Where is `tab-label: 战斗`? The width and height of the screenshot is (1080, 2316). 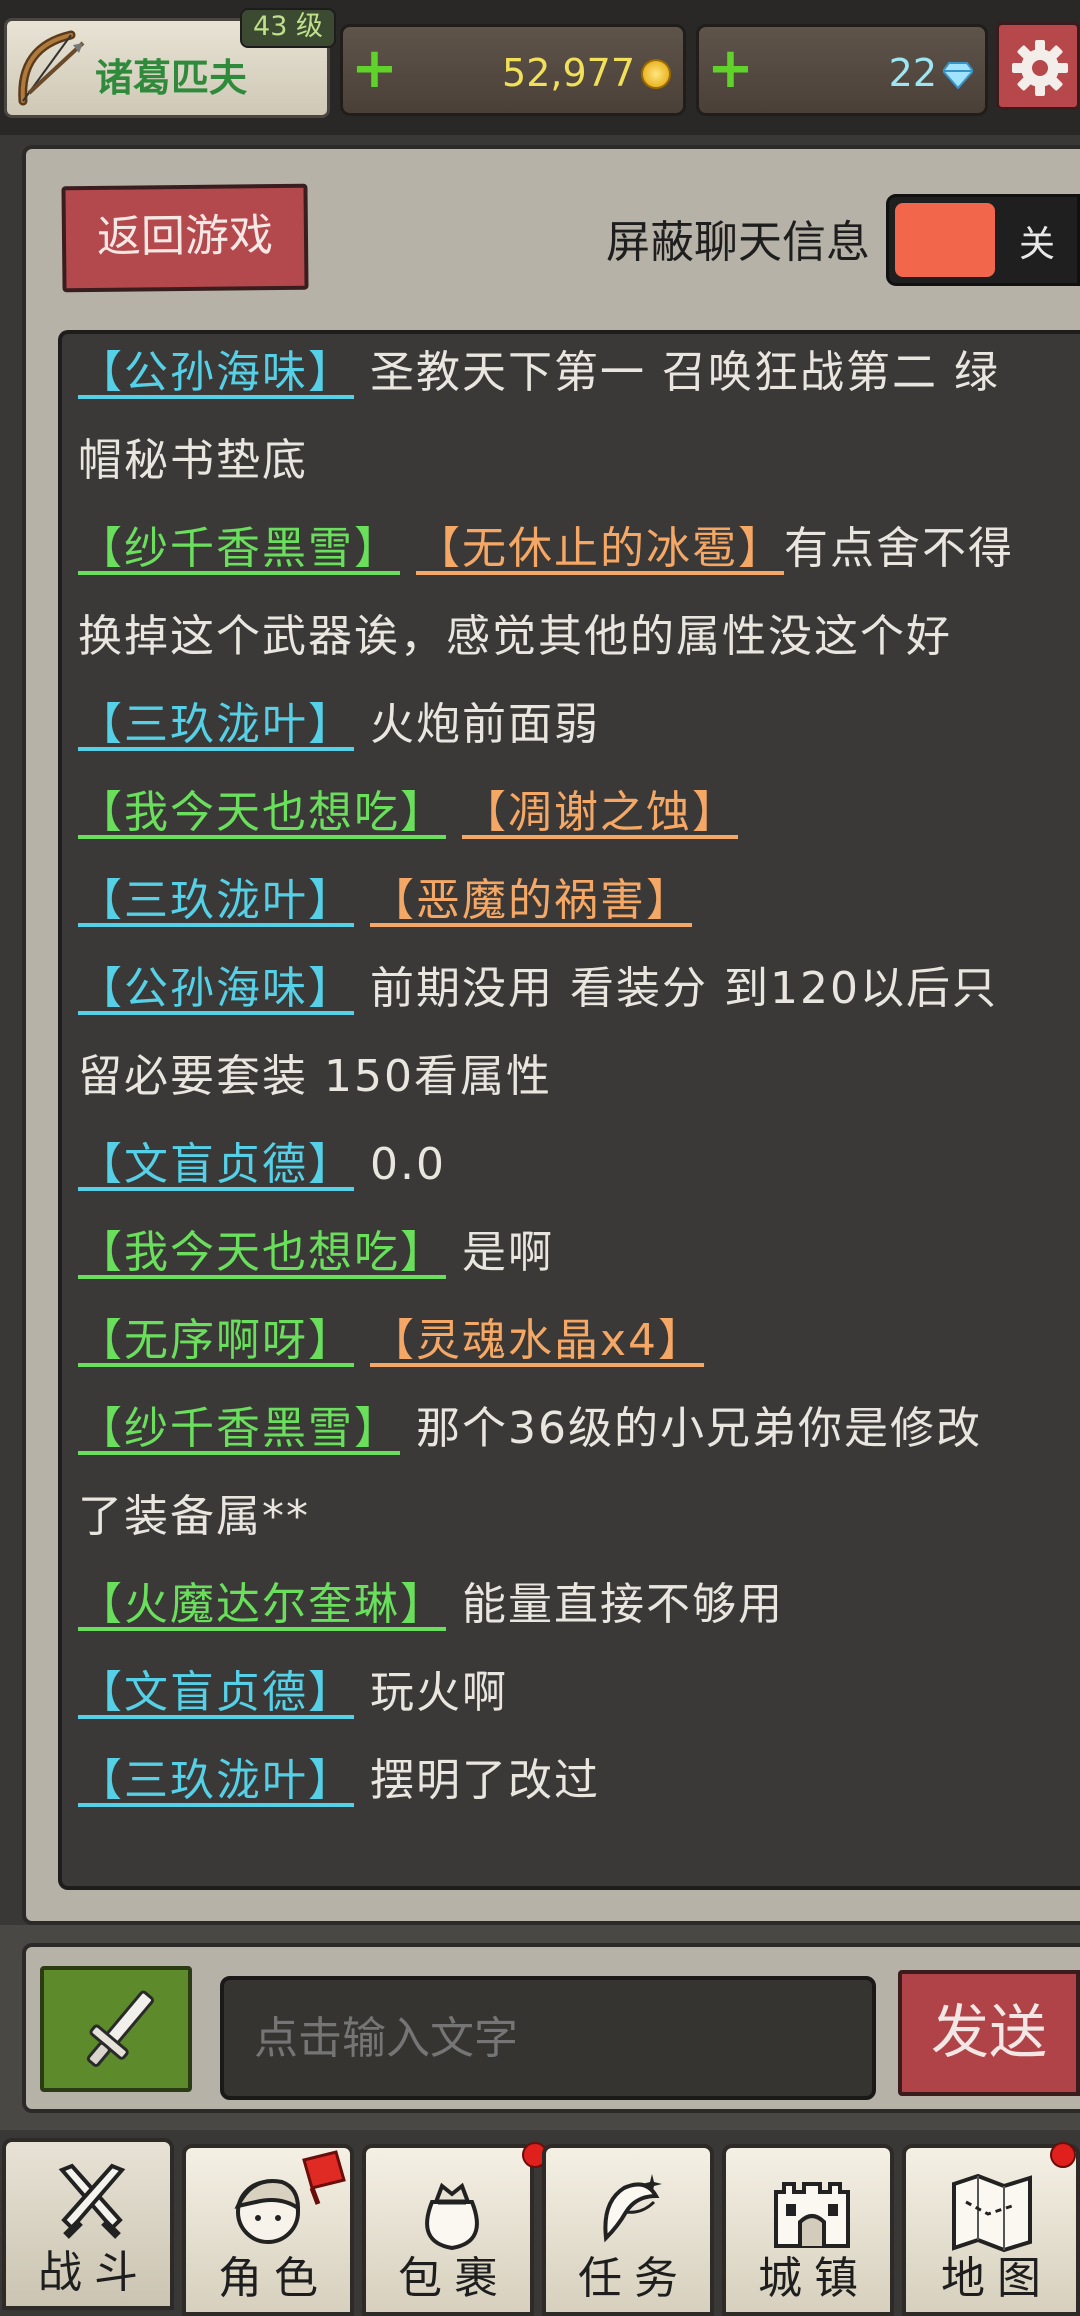 tab-label: 战斗 is located at coordinates (94, 2272).